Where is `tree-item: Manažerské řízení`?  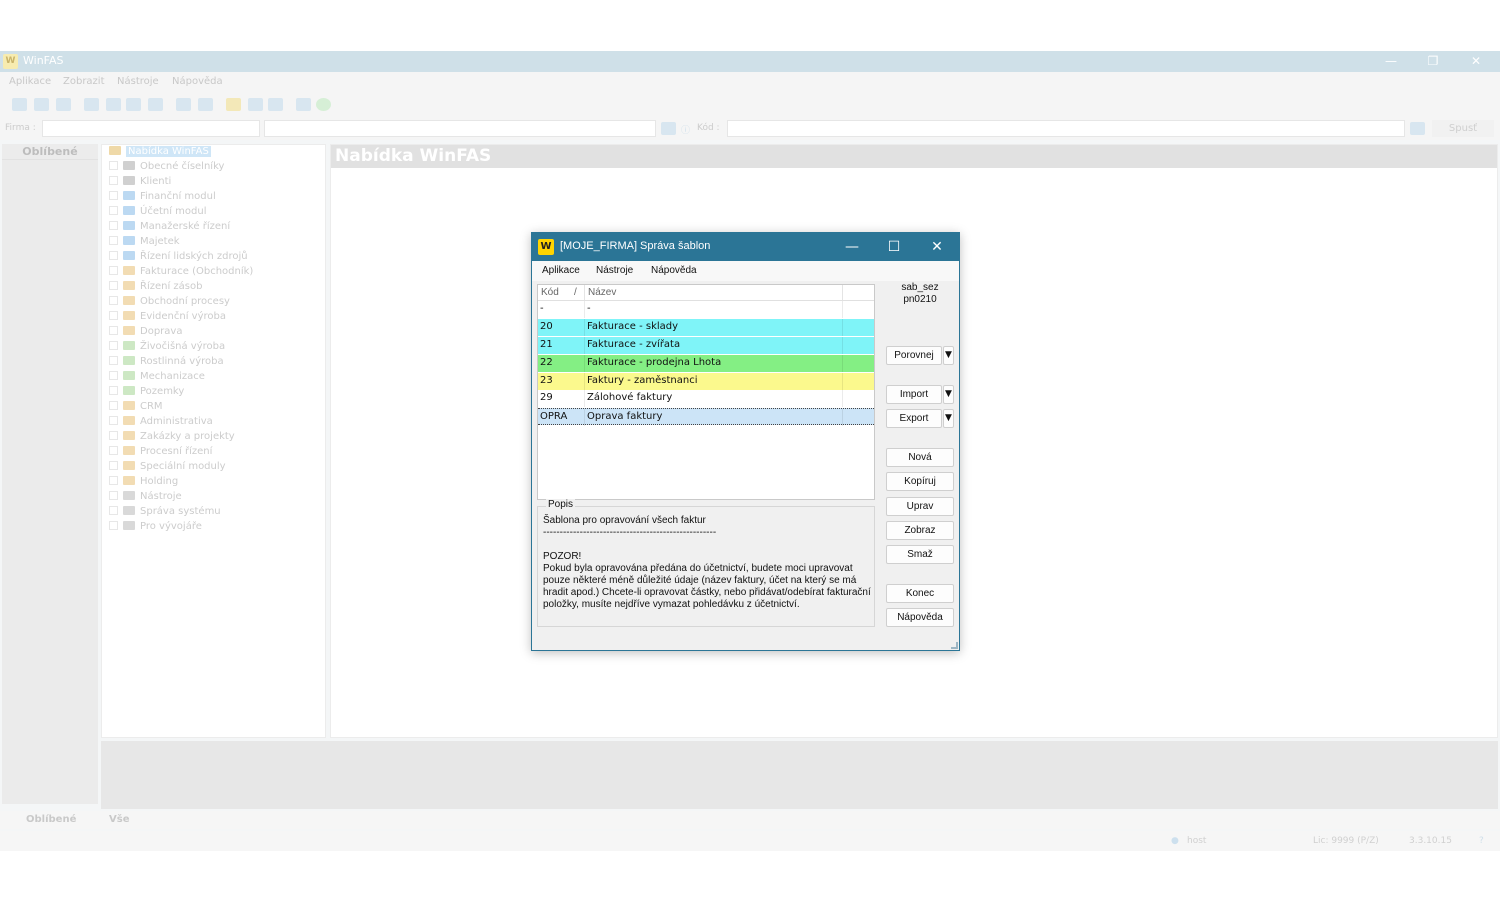 tree-item: Manažerské řízení is located at coordinates (169, 228).